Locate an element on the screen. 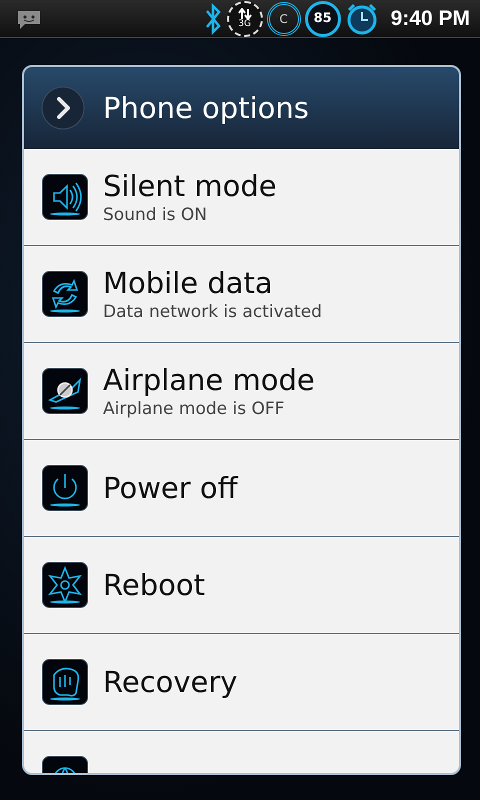 The image size is (480, 800). menu-item: Power off is located at coordinates (241, 488).